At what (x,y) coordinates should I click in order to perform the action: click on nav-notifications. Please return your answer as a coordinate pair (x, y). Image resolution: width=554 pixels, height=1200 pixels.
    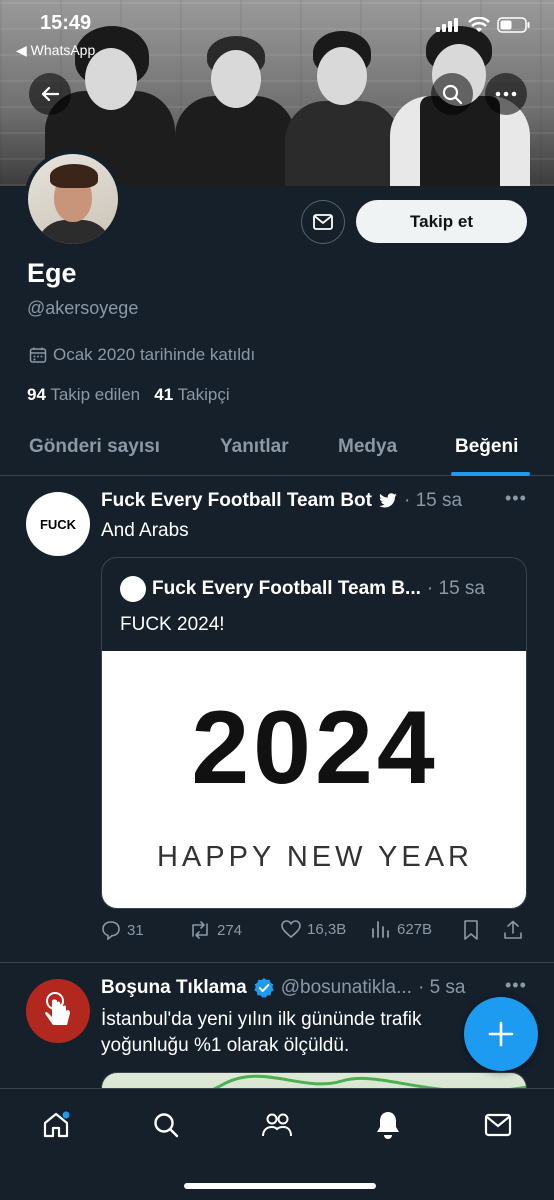
    Looking at the image, I should click on (388, 1125).